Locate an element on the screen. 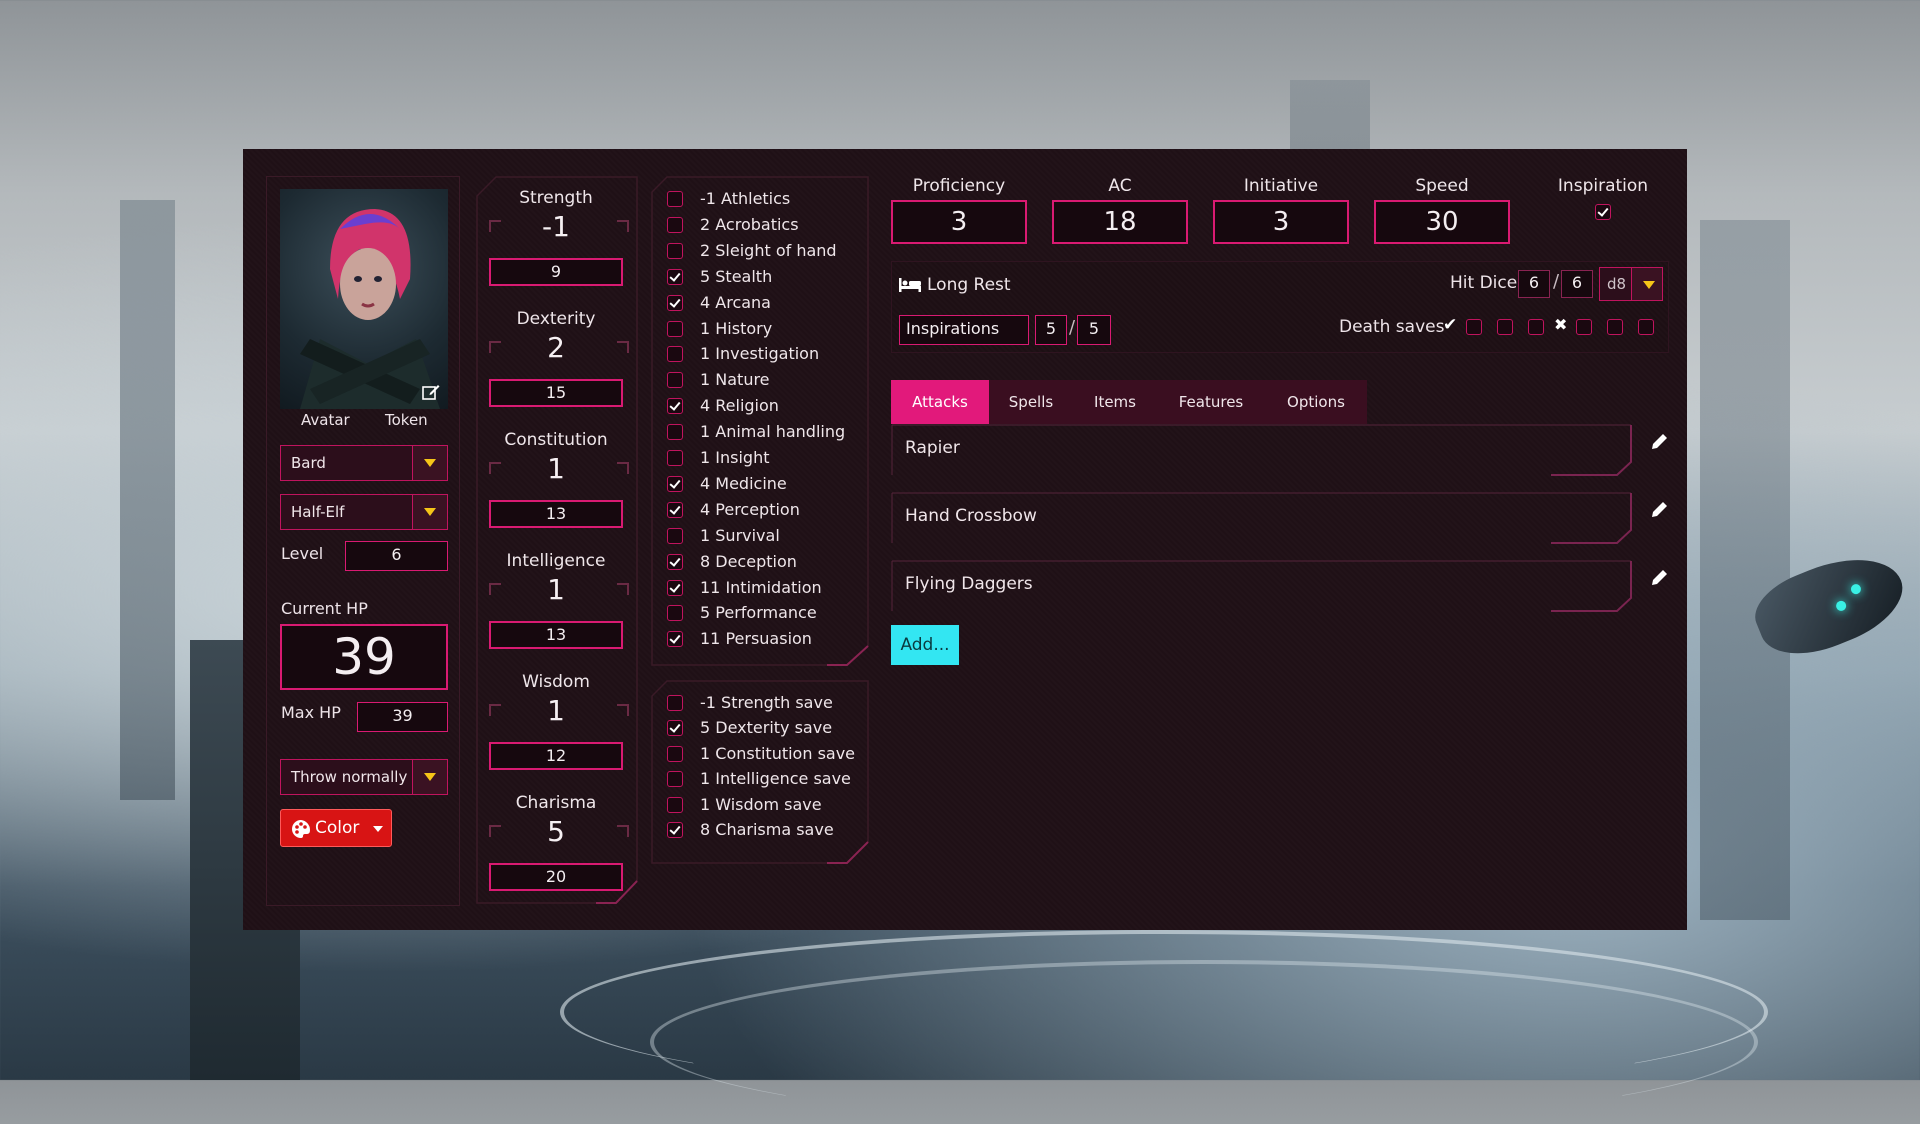 The image size is (1920, 1124). ability-modifier: 5 is located at coordinates (556, 831).